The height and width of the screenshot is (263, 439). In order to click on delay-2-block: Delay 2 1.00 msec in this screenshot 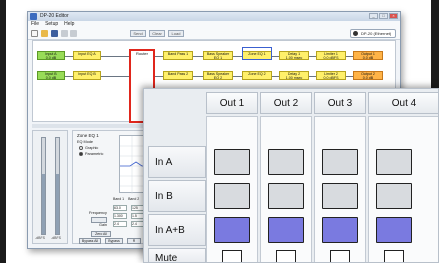, I will do `click(294, 75)`.